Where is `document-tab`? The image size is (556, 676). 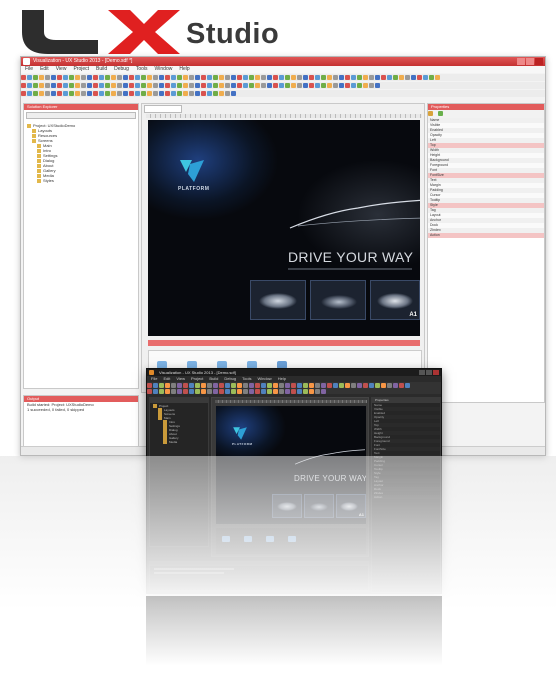
document-tab is located at coordinates (163, 109).